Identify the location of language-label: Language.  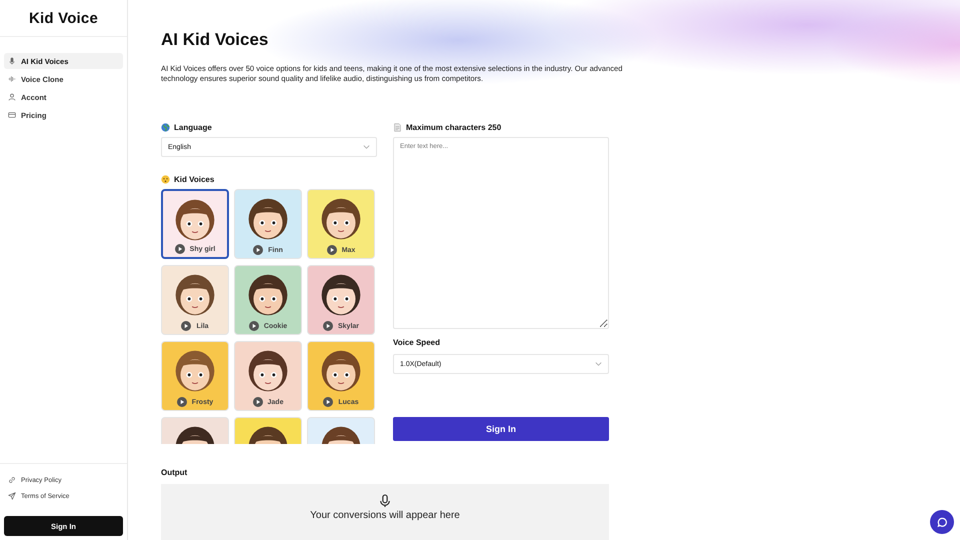
(193, 127).